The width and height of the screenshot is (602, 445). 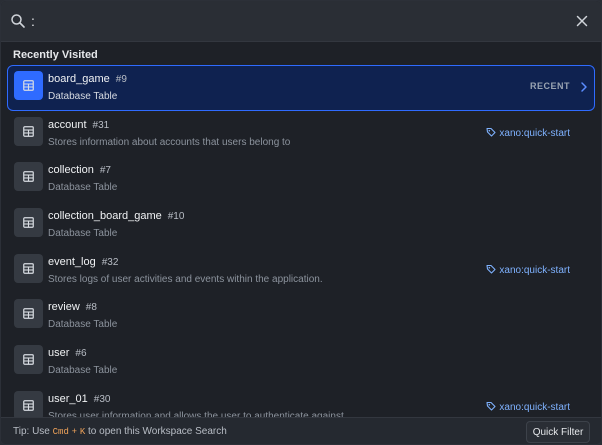 What do you see at coordinates (582, 21) in the screenshot?
I see `close-icon` at bounding box center [582, 21].